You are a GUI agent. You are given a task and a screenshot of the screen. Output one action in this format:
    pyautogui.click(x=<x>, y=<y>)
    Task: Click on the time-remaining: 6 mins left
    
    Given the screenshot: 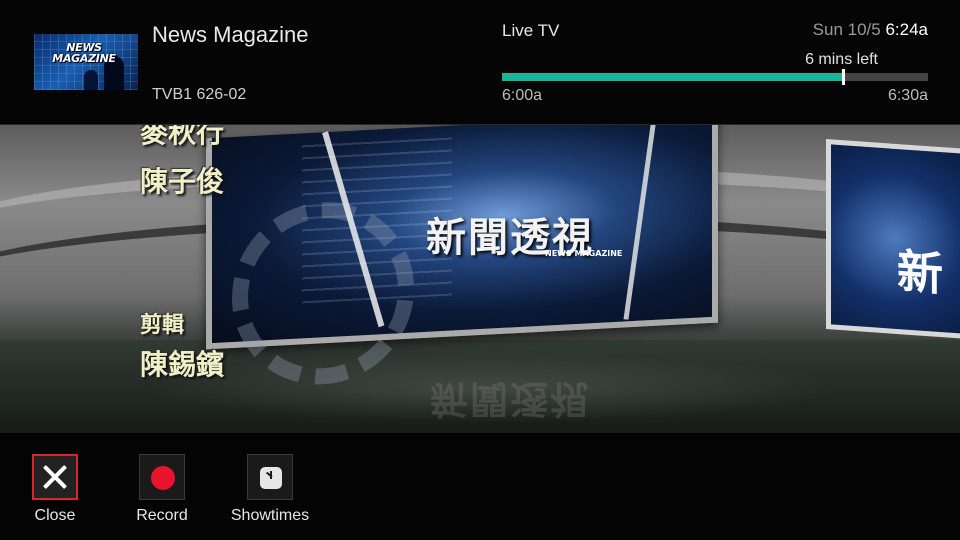 What is the action you would take?
    pyautogui.click(x=841, y=59)
    